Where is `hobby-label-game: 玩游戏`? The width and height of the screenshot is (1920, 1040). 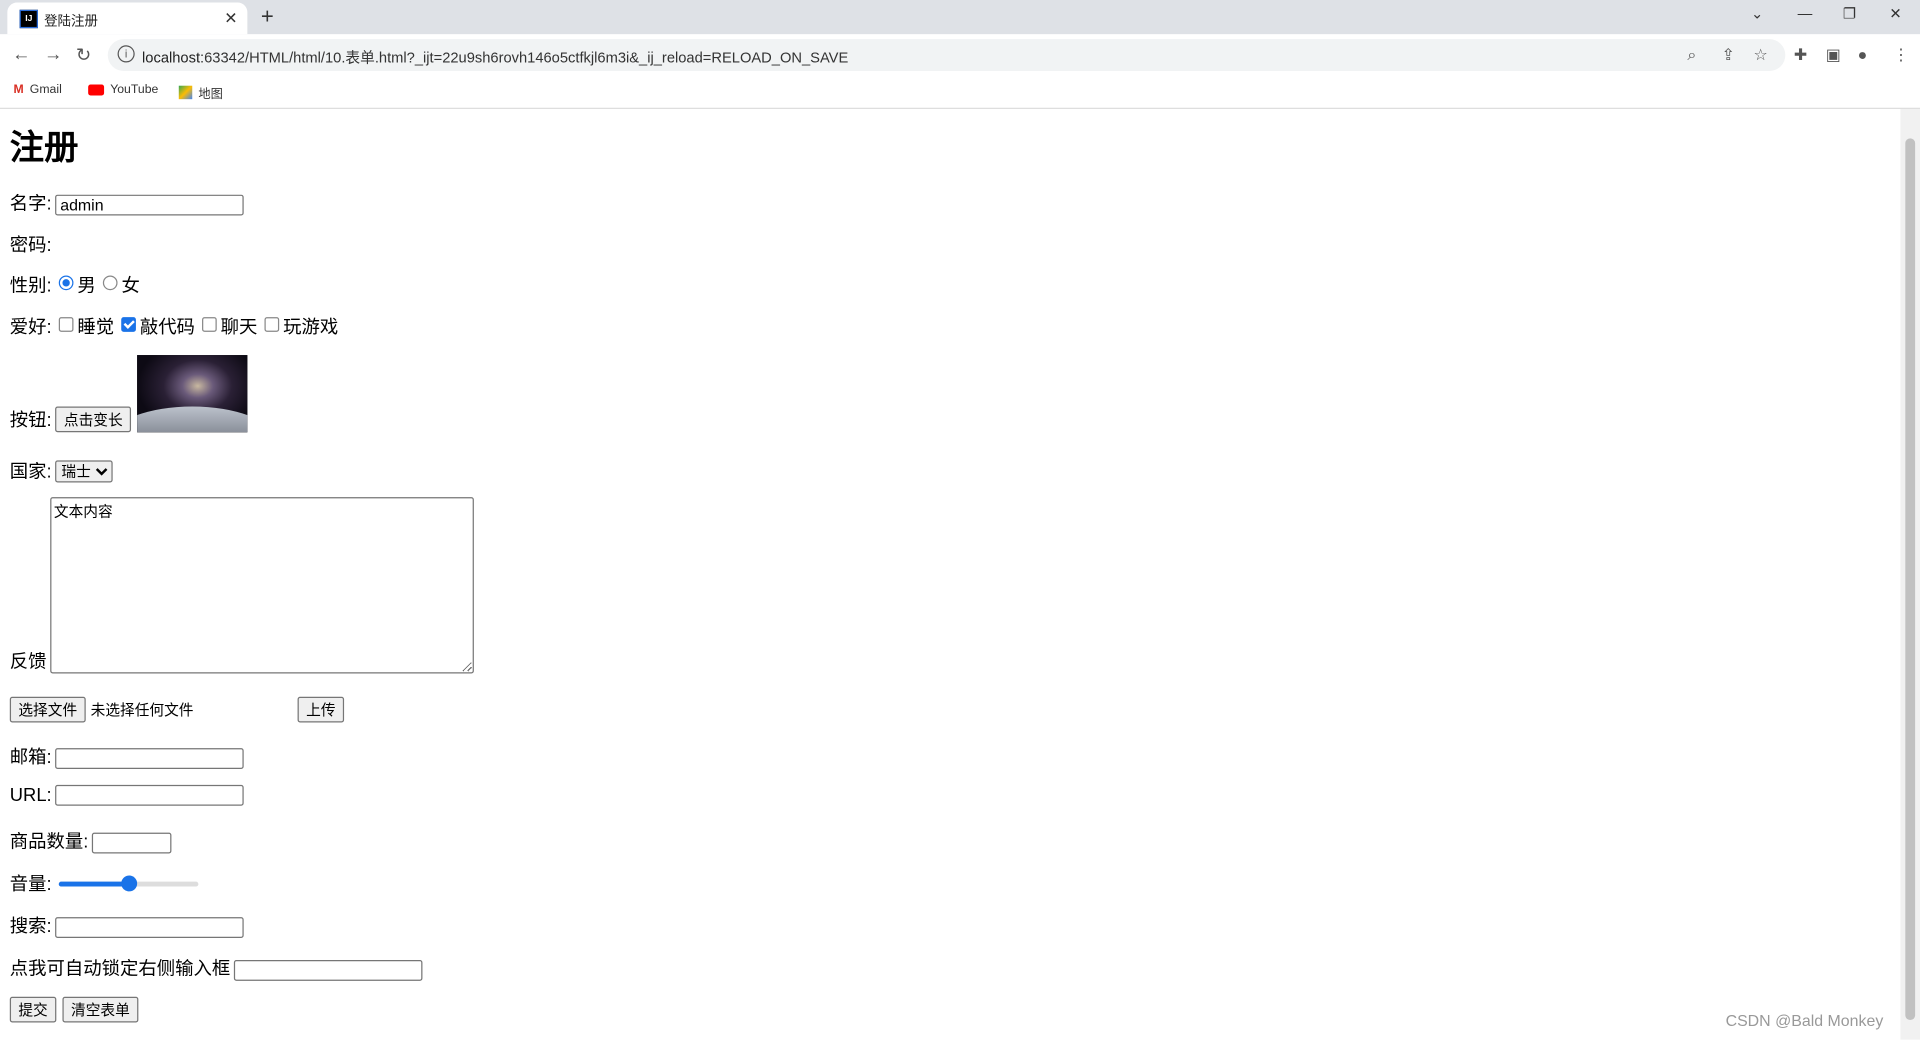 hobby-label-game: 玩游戏 is located at coordinates (311, 327).